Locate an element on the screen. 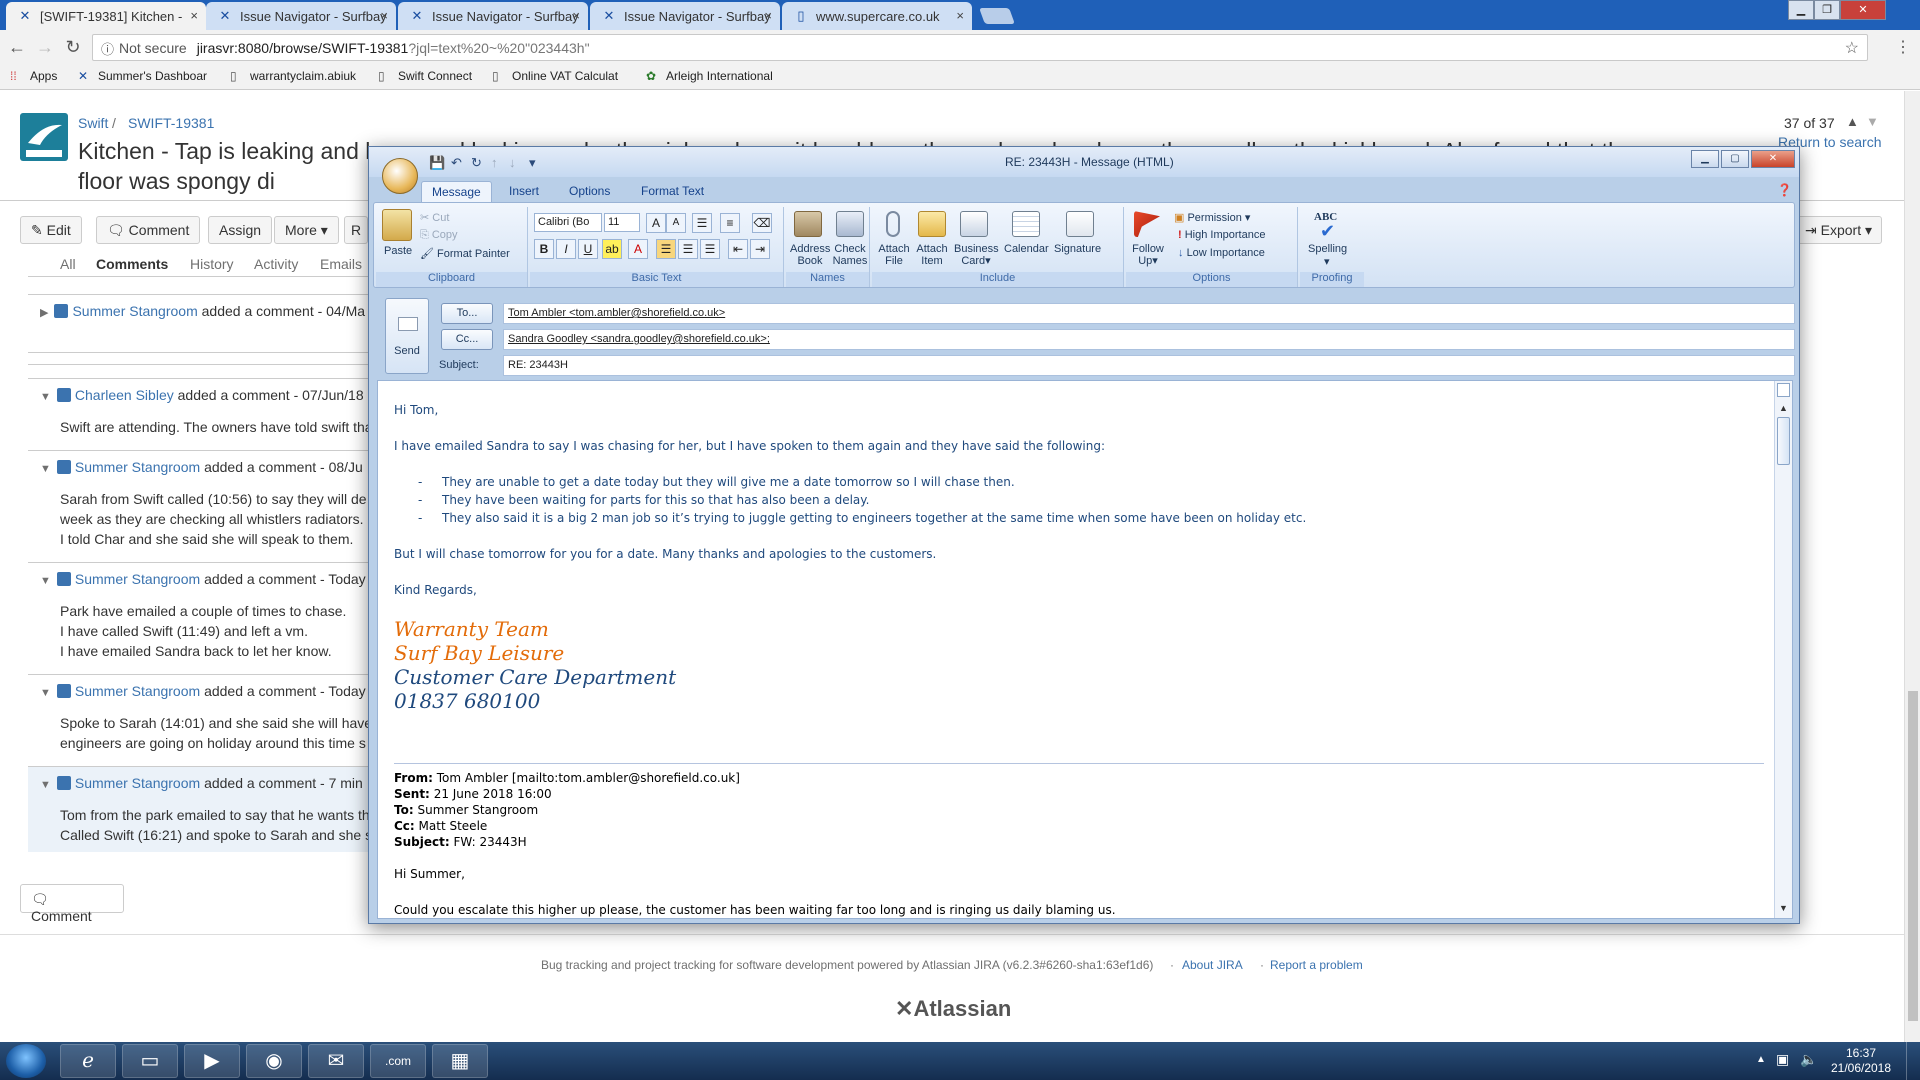  tab-emails: Emails is located at coordinates (341, 264).